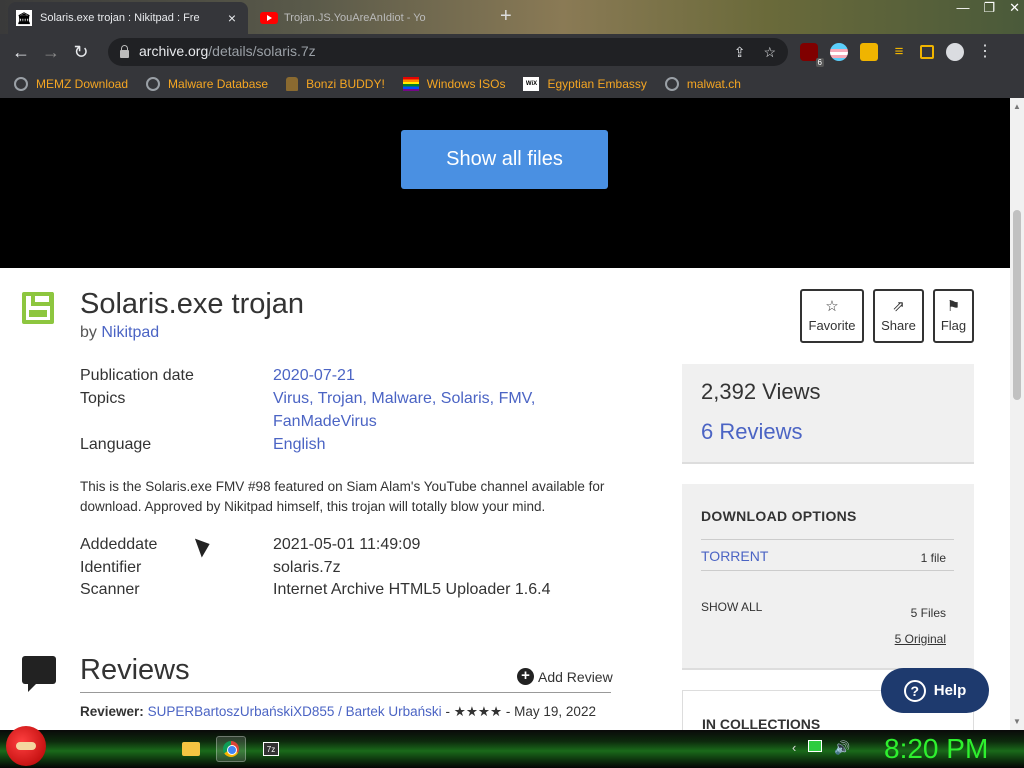 The height and width of the screenshot is (768, 1024). Describe the element at coordinates (585, 84) in the screenshot. I see `bookmark-egyptian-embassy: WiX Egyptian Embassy` at that location.